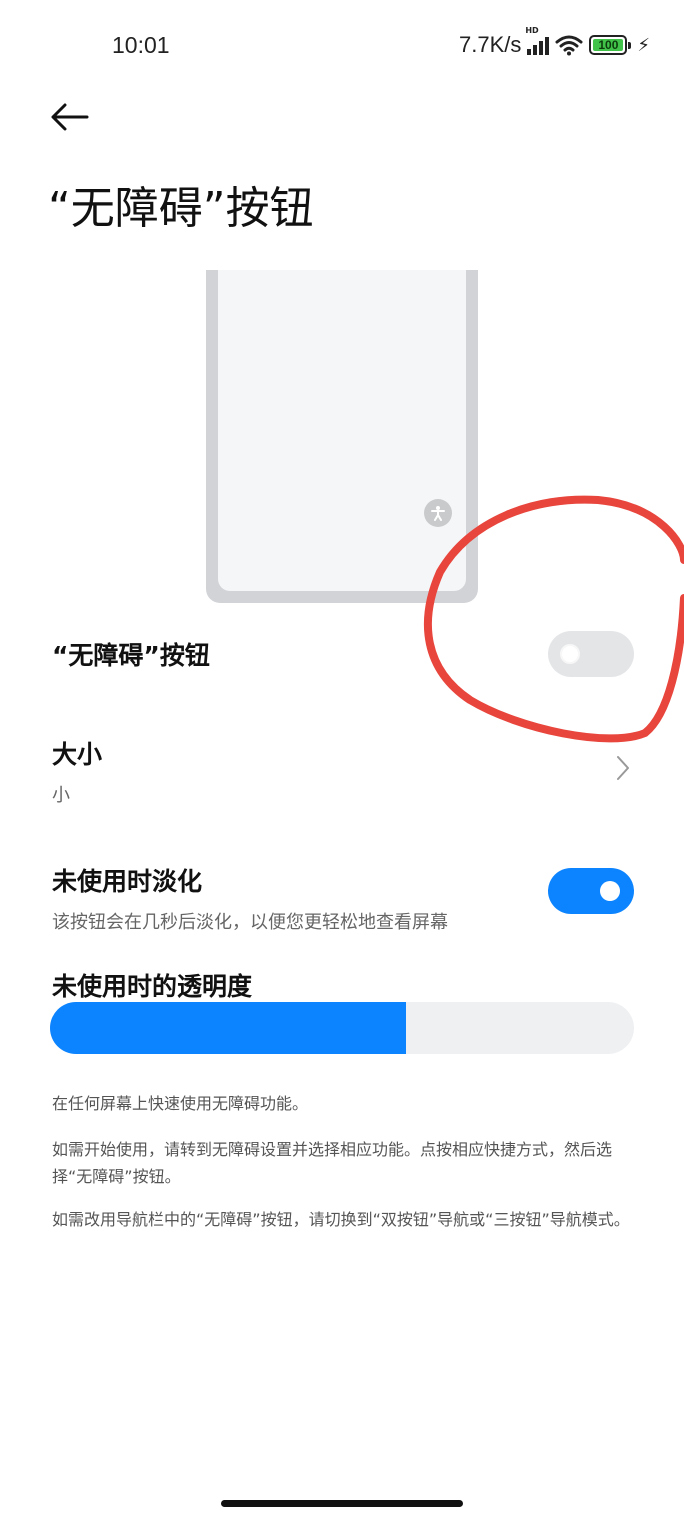  I want to click on chevron-right-icon, so click(623, 768).